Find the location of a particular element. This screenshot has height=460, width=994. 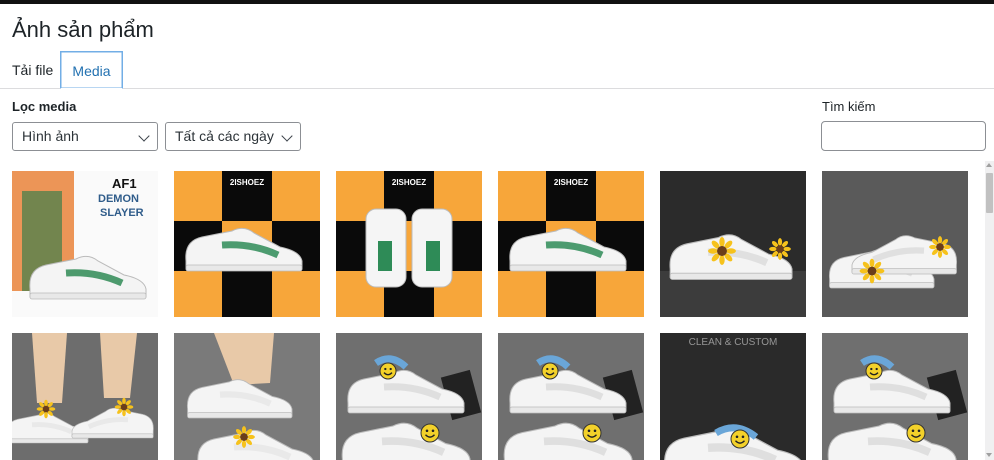

brand-text: CLEAN & CUSTOM is located at coordinates (733, 342).